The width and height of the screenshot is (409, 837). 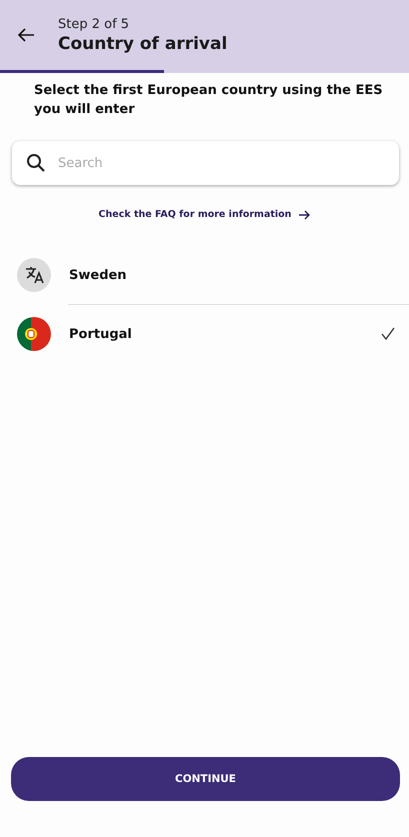 I want to click on search-field: Search, so click(x=220, y=163).